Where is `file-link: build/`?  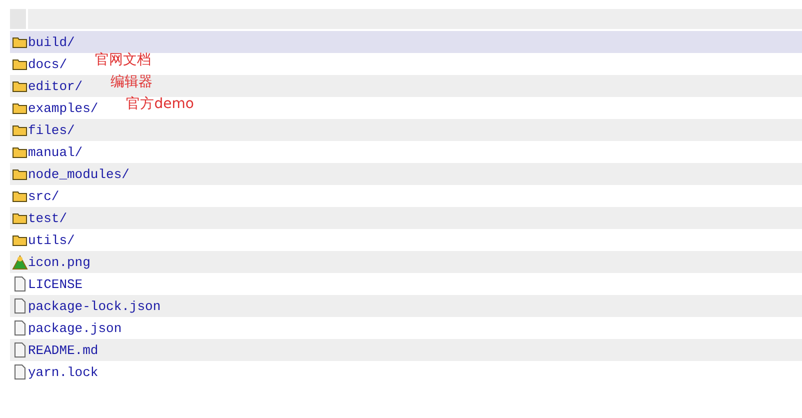 file-link: build/ is located at coordinates (51, 42).